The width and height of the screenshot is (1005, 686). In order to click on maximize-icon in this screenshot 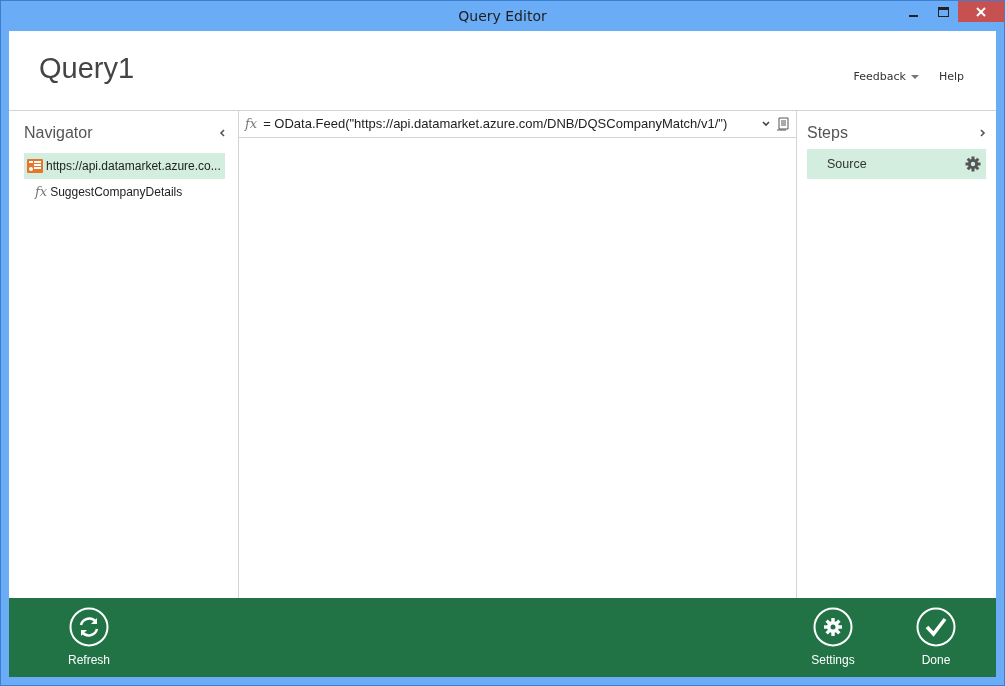, I will do `click(943, 12)`.